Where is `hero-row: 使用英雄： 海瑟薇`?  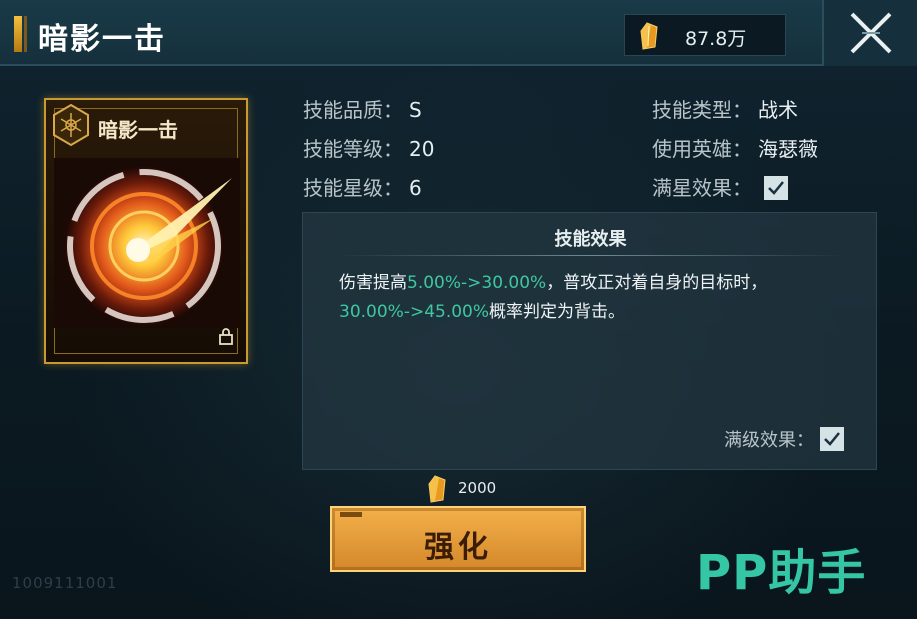
hero-row: 使用英雄： 海瑟薇 is located at coordinates (735, 147).